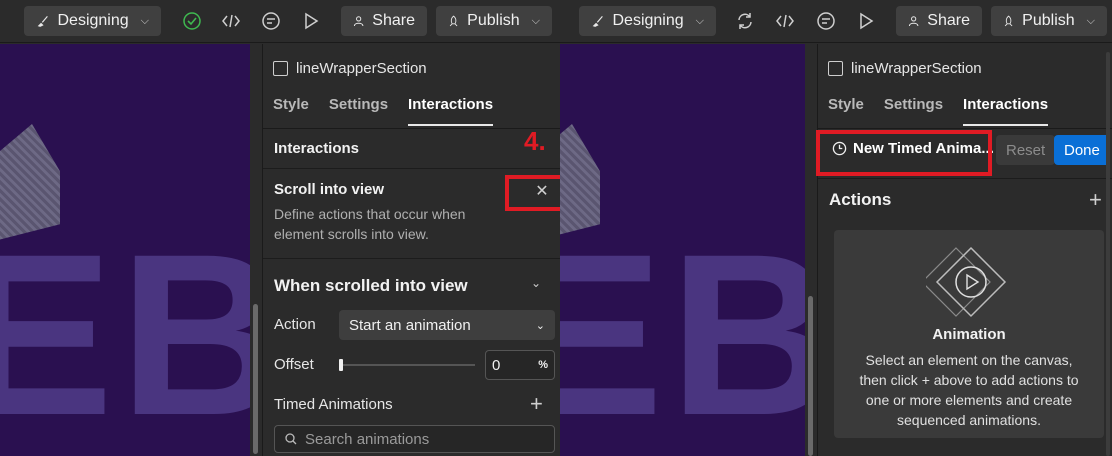 The image size is (1112, 456). Describe the element at coordinates (745, 21) in the screenshot. I see `sync-icon` at that location.